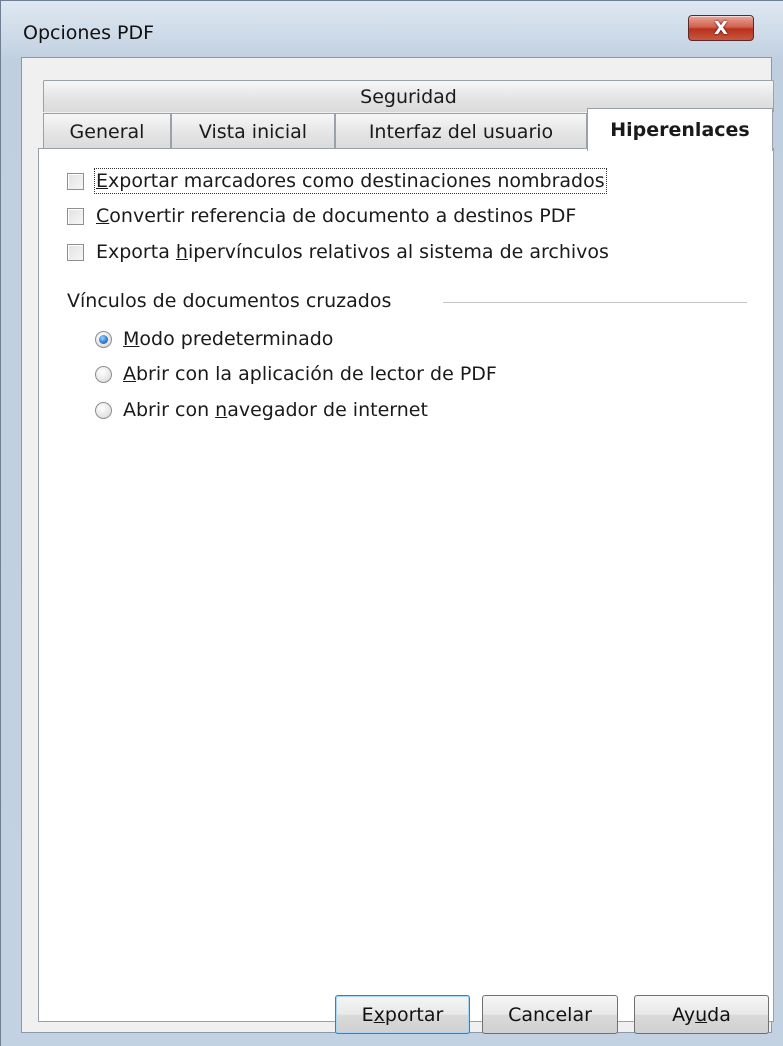  I want to click on help-button: Ayuda, so click(701, 1014).